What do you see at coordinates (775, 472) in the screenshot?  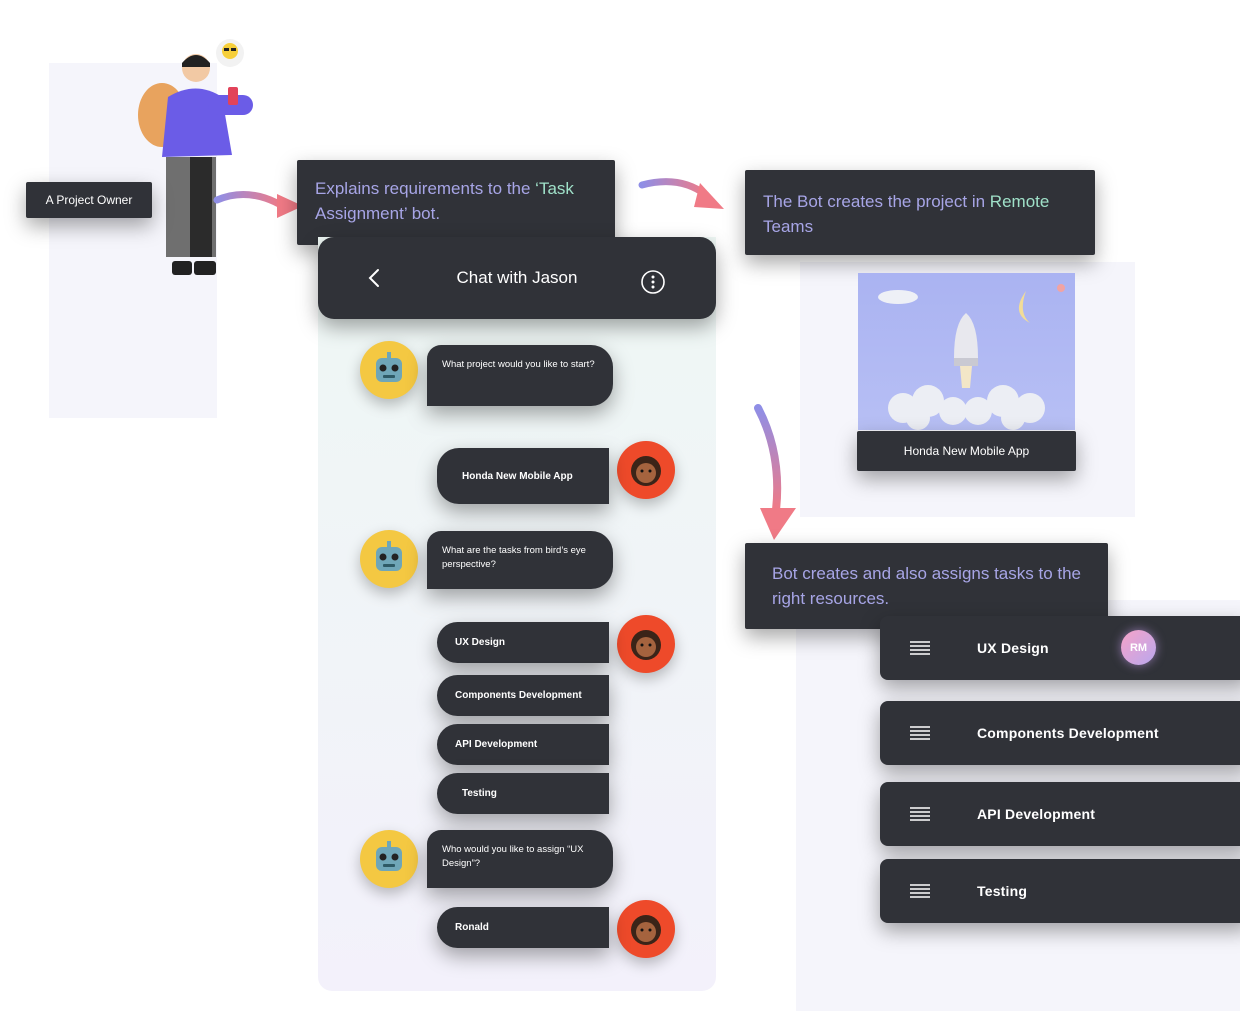 I see `arrow-project-to-tasks` at bounding box center [775, 472].